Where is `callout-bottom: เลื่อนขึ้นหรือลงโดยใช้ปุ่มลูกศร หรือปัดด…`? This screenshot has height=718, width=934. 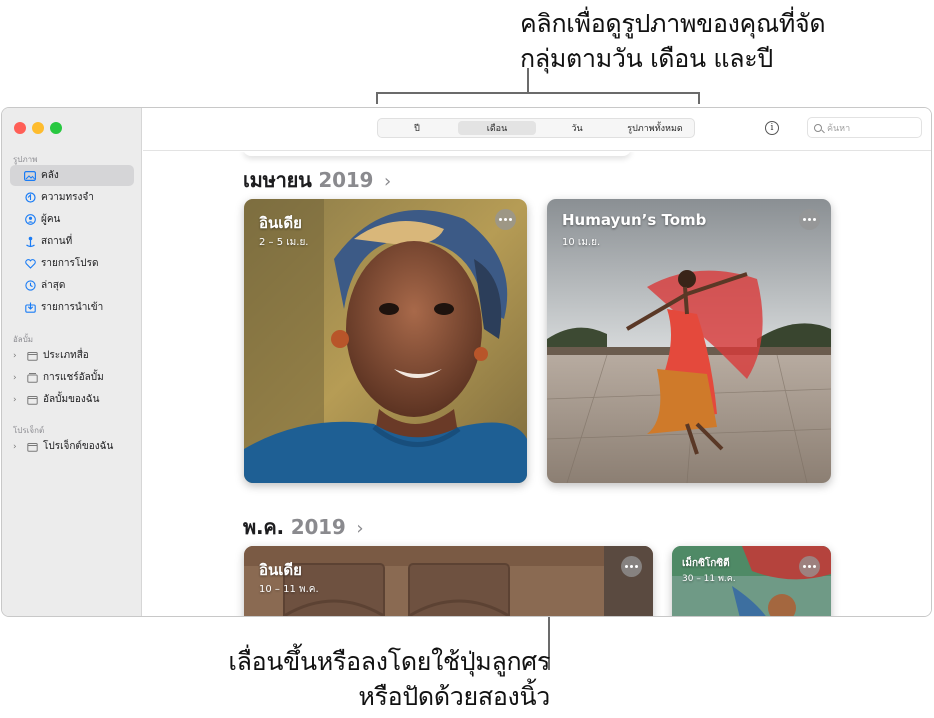 callout-bottom: เลื่อนขึ้นหรือลงโดยใช้ปุ่มลูกศร หรือปัดด… is located at coordinates (350, 679).